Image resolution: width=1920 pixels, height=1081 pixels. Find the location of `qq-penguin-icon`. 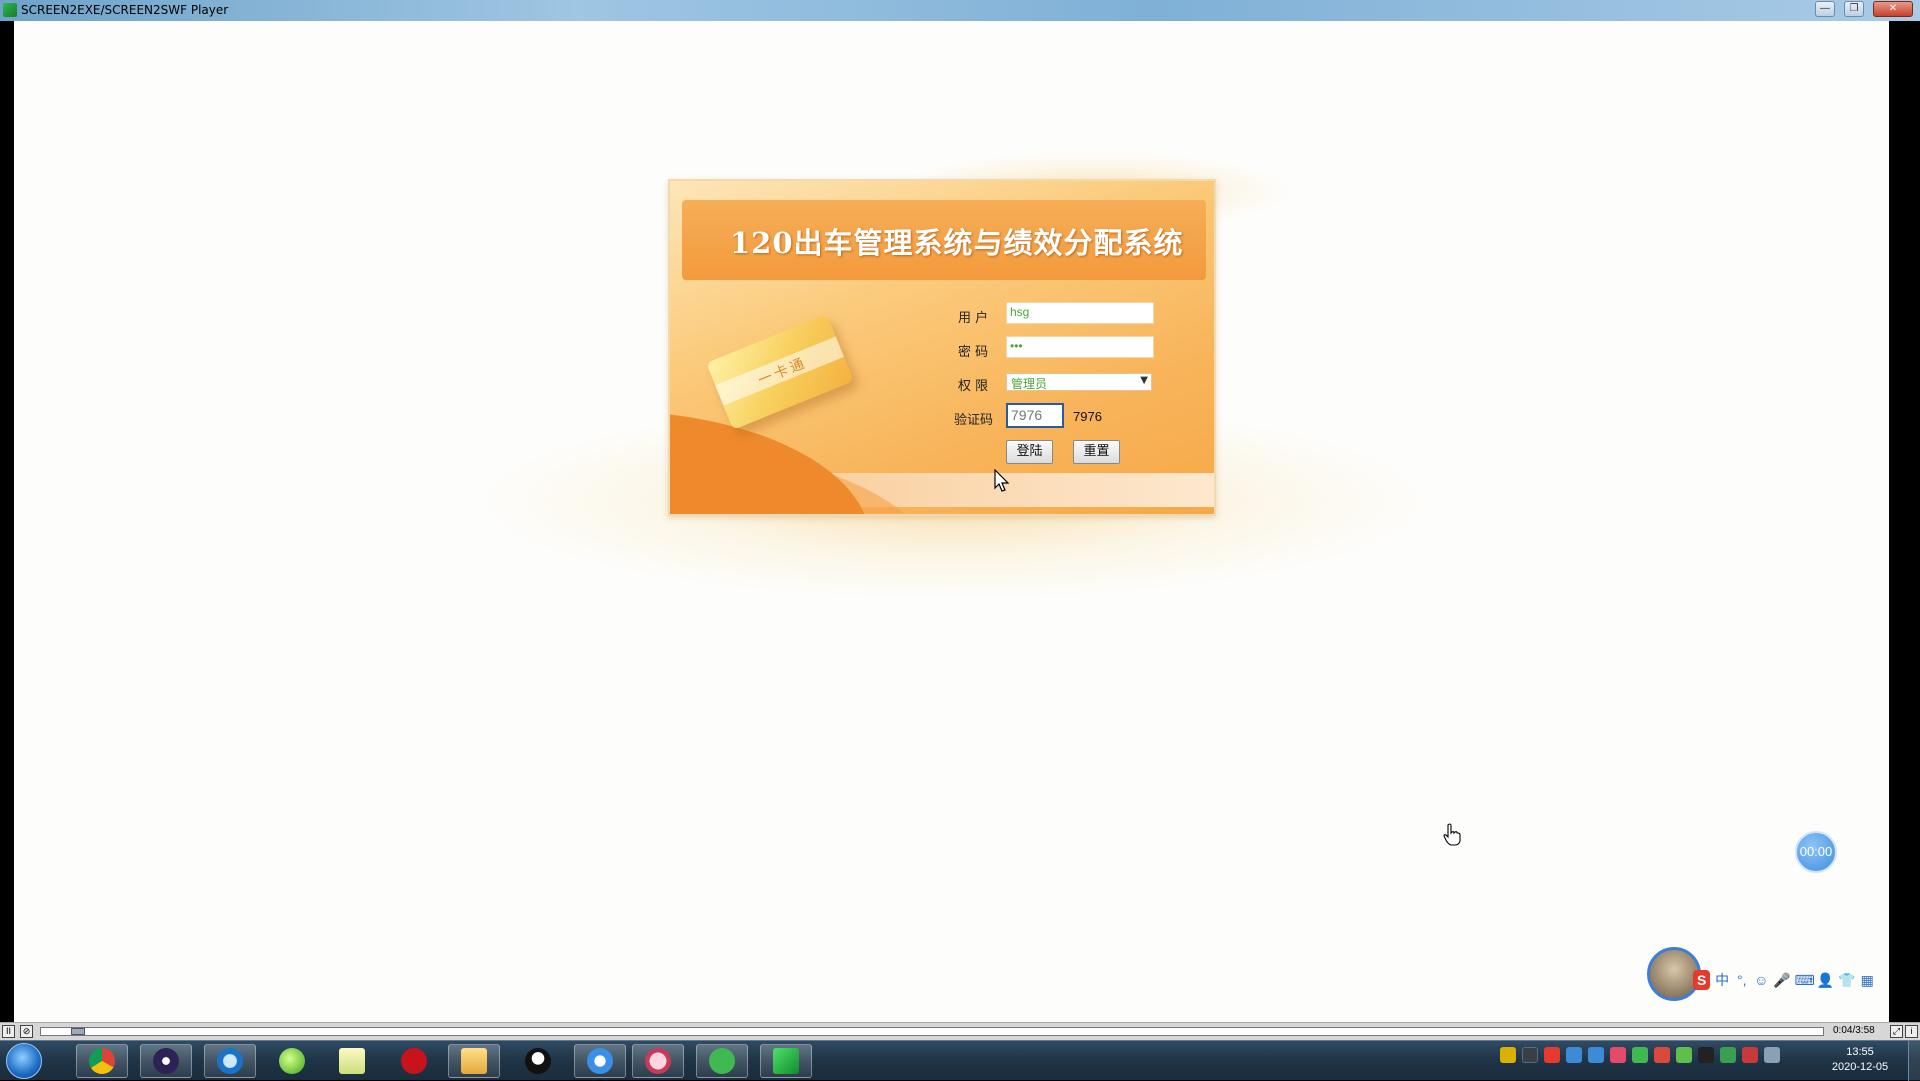

qq-penguin-icon is located at coordinates (538, 1061).